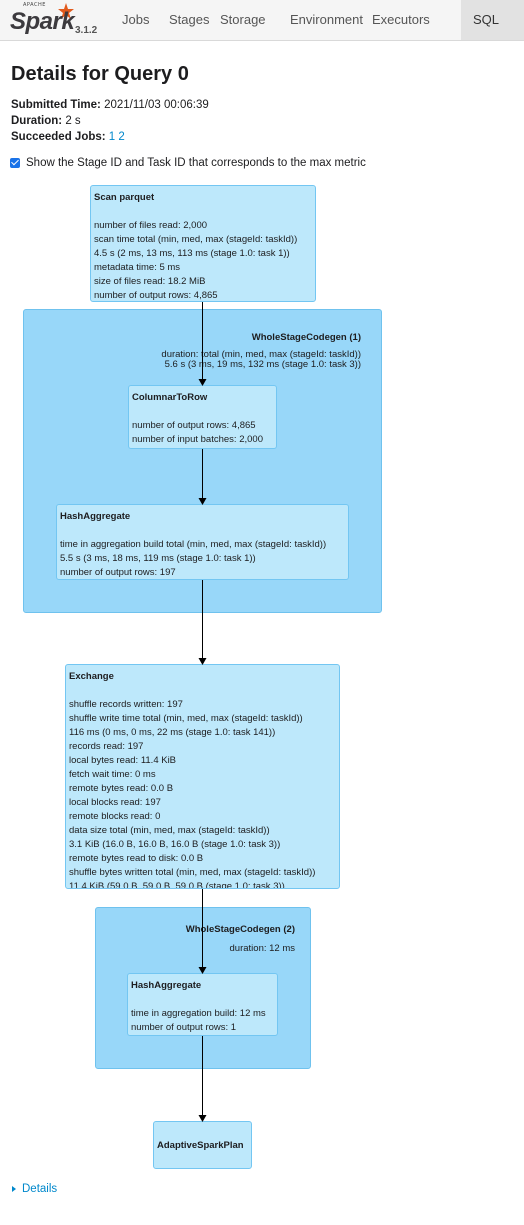  Describe the element at coordinates (112, 774) in the screenshot. I see `node-metric: fetch wait time: 0 ms` at that location.